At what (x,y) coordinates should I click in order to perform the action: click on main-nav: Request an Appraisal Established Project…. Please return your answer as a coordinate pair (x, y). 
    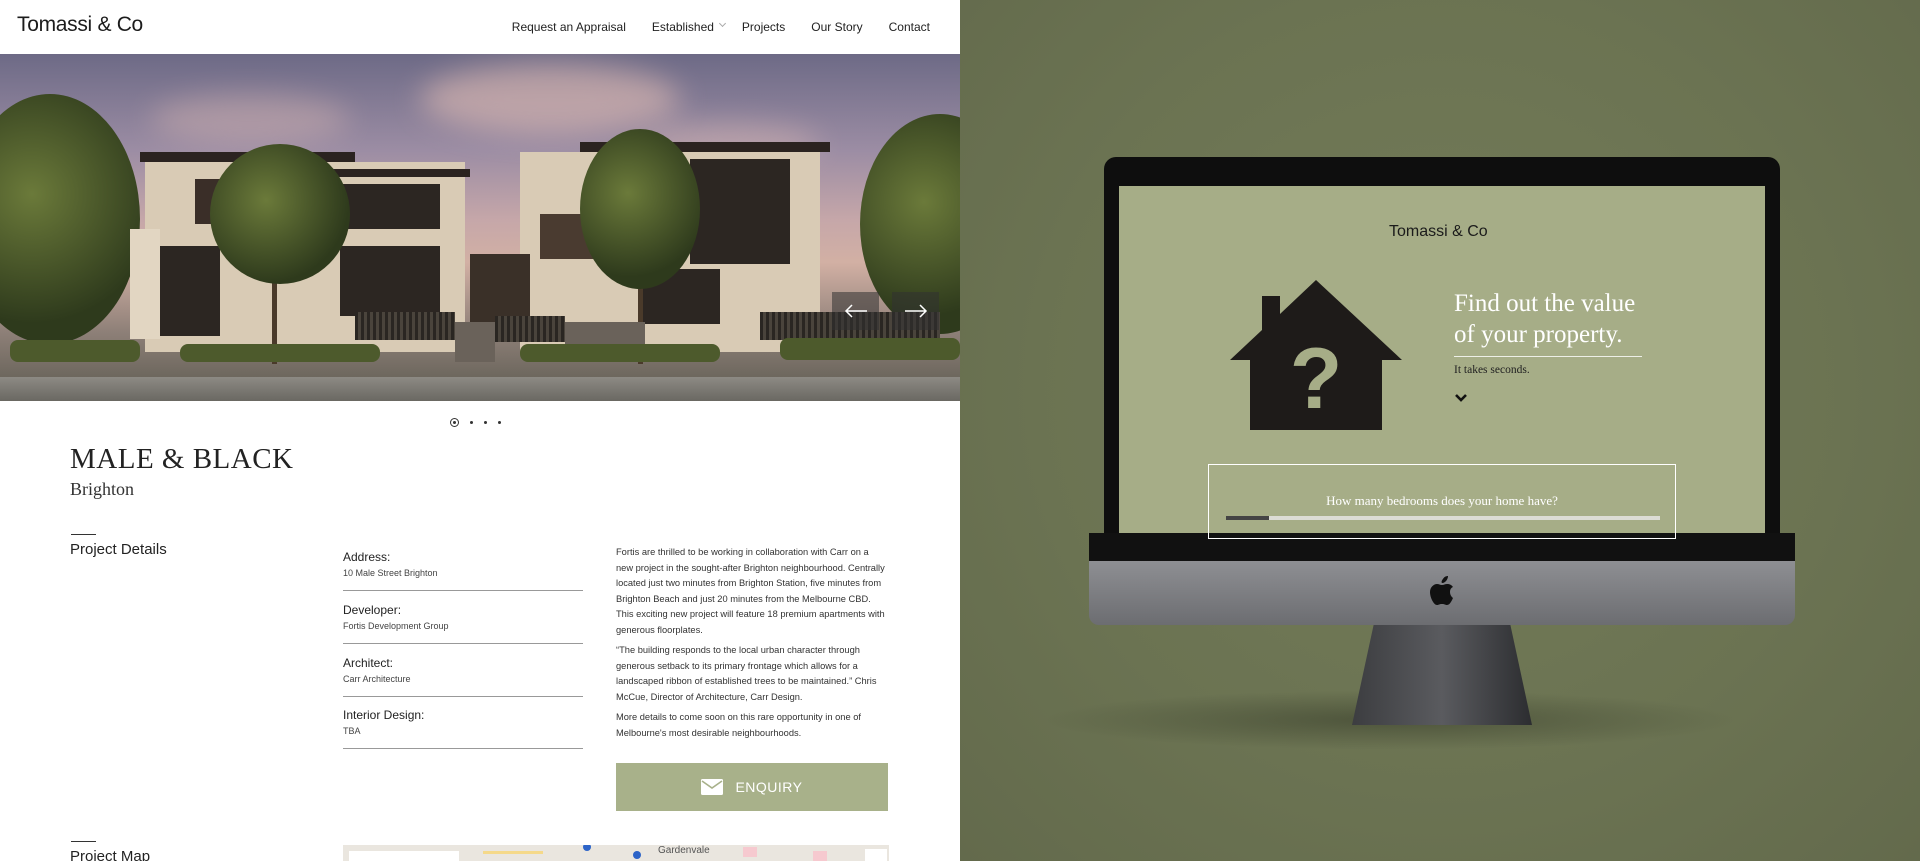
    Looking at the image, I should click on (708, 27).